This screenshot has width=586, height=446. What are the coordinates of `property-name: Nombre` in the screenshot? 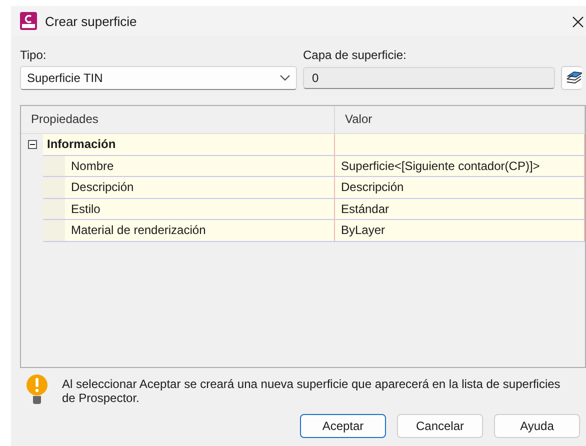 It's located at (200, 166).